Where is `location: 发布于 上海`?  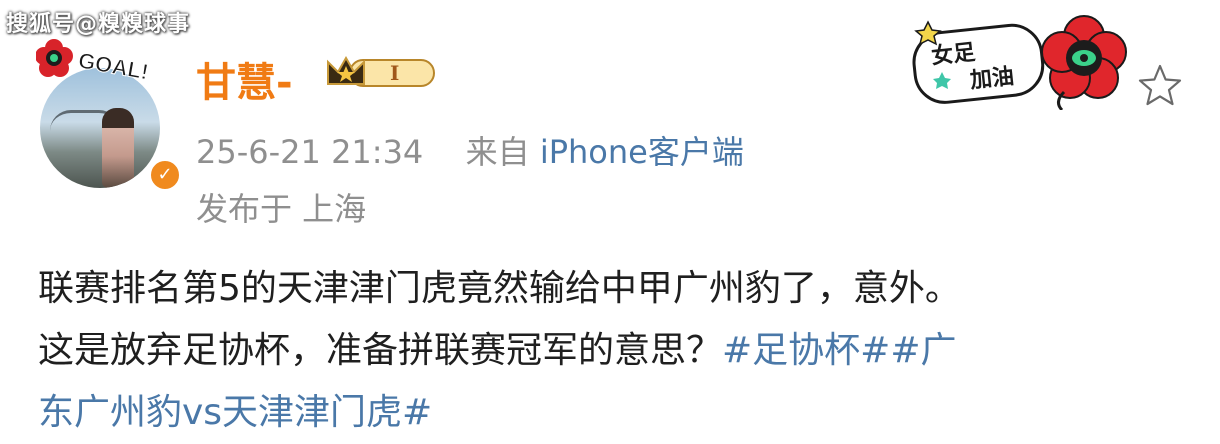
location: 发布于 上海 is located at coordinates (281, 209).